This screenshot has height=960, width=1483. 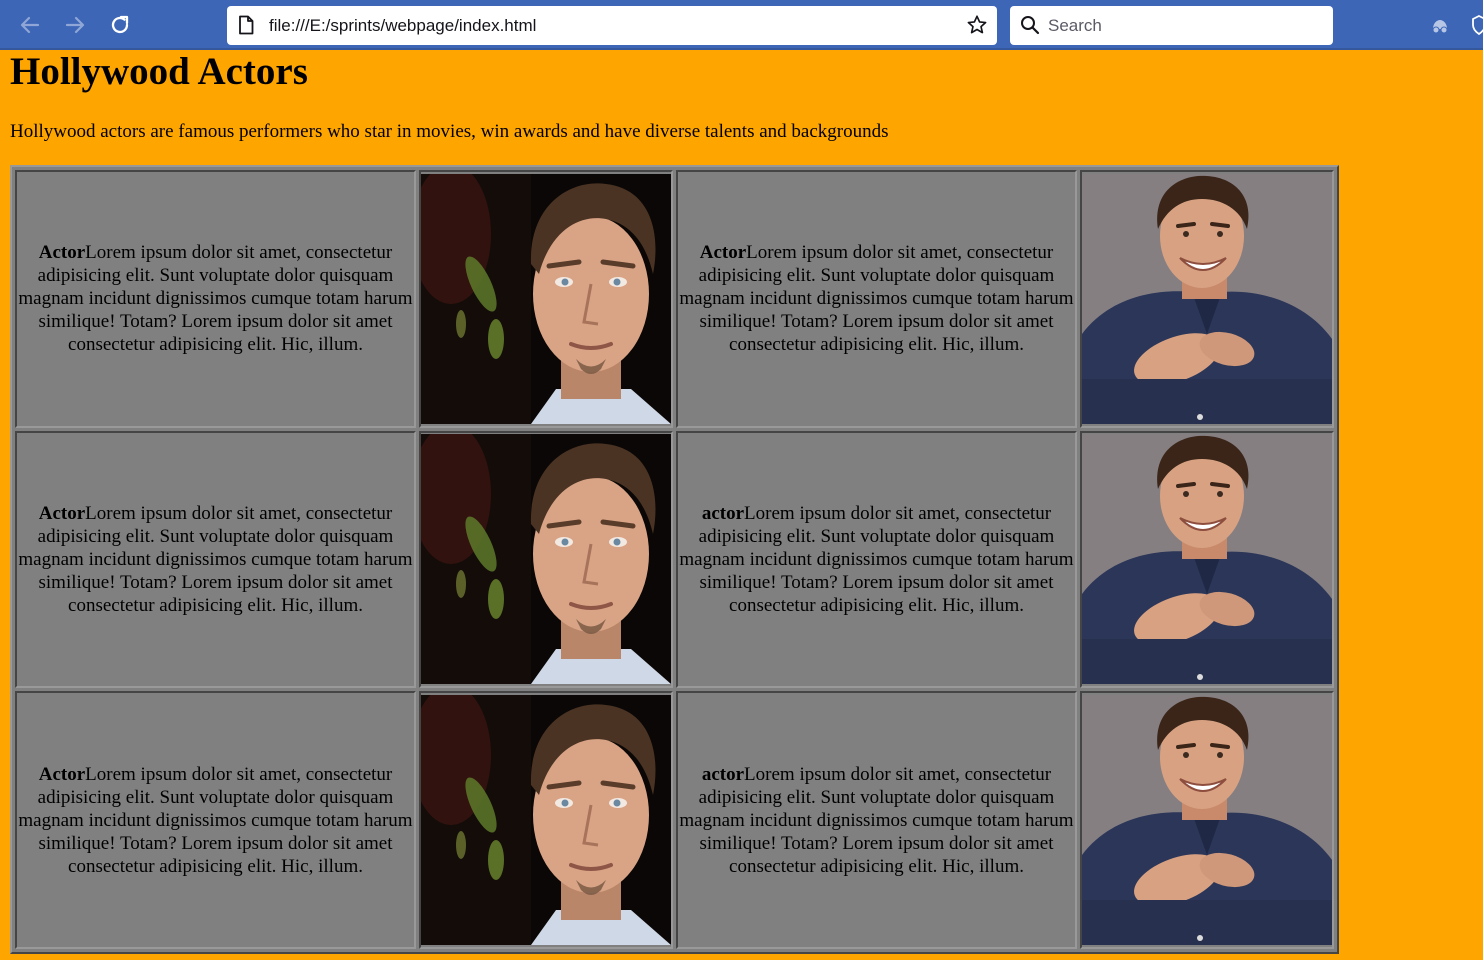 I want to click on shield-icon, so click(x=1477, y=25).